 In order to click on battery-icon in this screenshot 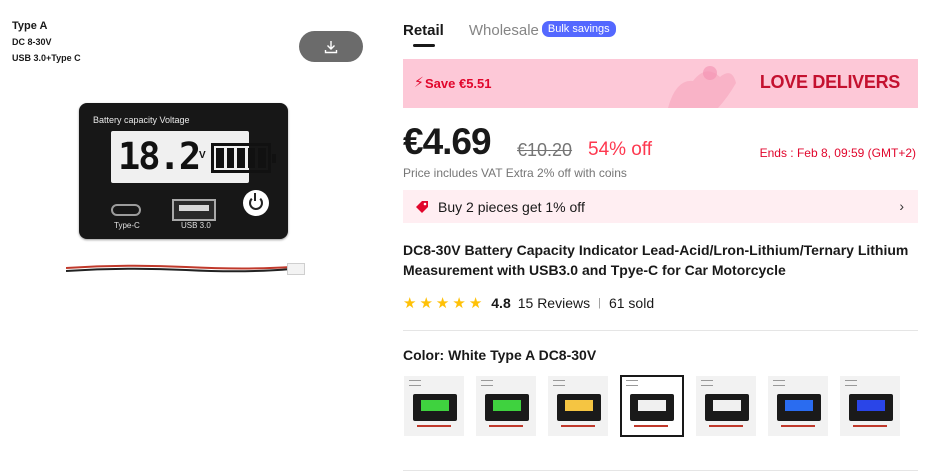, I will do `click(243, 158)`.